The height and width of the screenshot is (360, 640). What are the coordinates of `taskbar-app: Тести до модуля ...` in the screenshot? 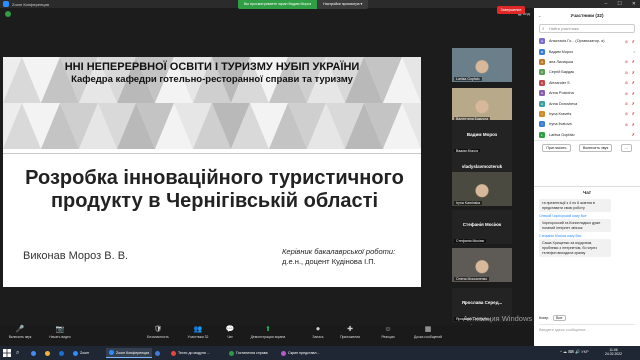 It's located at (190, 353).